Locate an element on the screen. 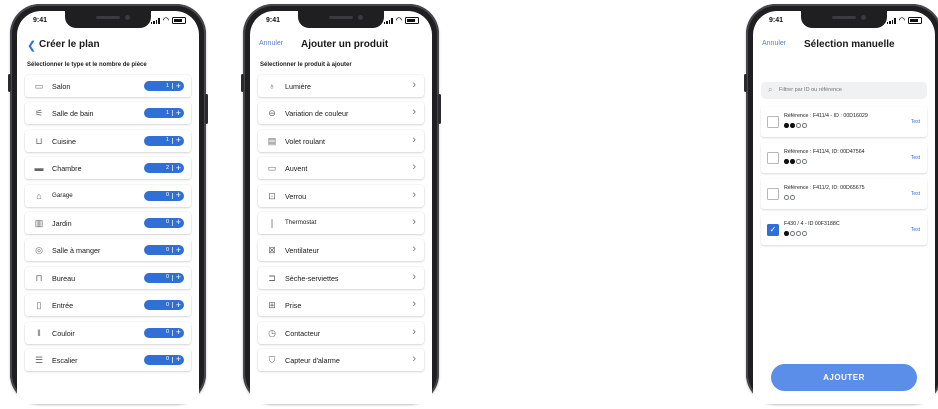 The image size is (938, 409). sofa-icon: ▭ is located at coordinates (39, 86).